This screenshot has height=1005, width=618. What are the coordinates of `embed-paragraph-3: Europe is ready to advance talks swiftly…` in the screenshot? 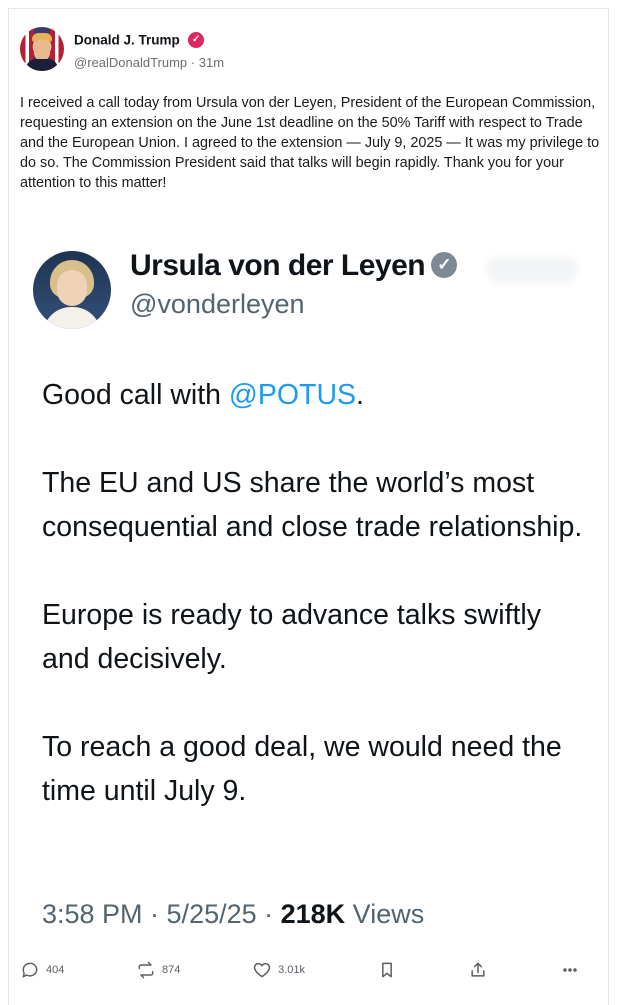 It's located at (291, 637).